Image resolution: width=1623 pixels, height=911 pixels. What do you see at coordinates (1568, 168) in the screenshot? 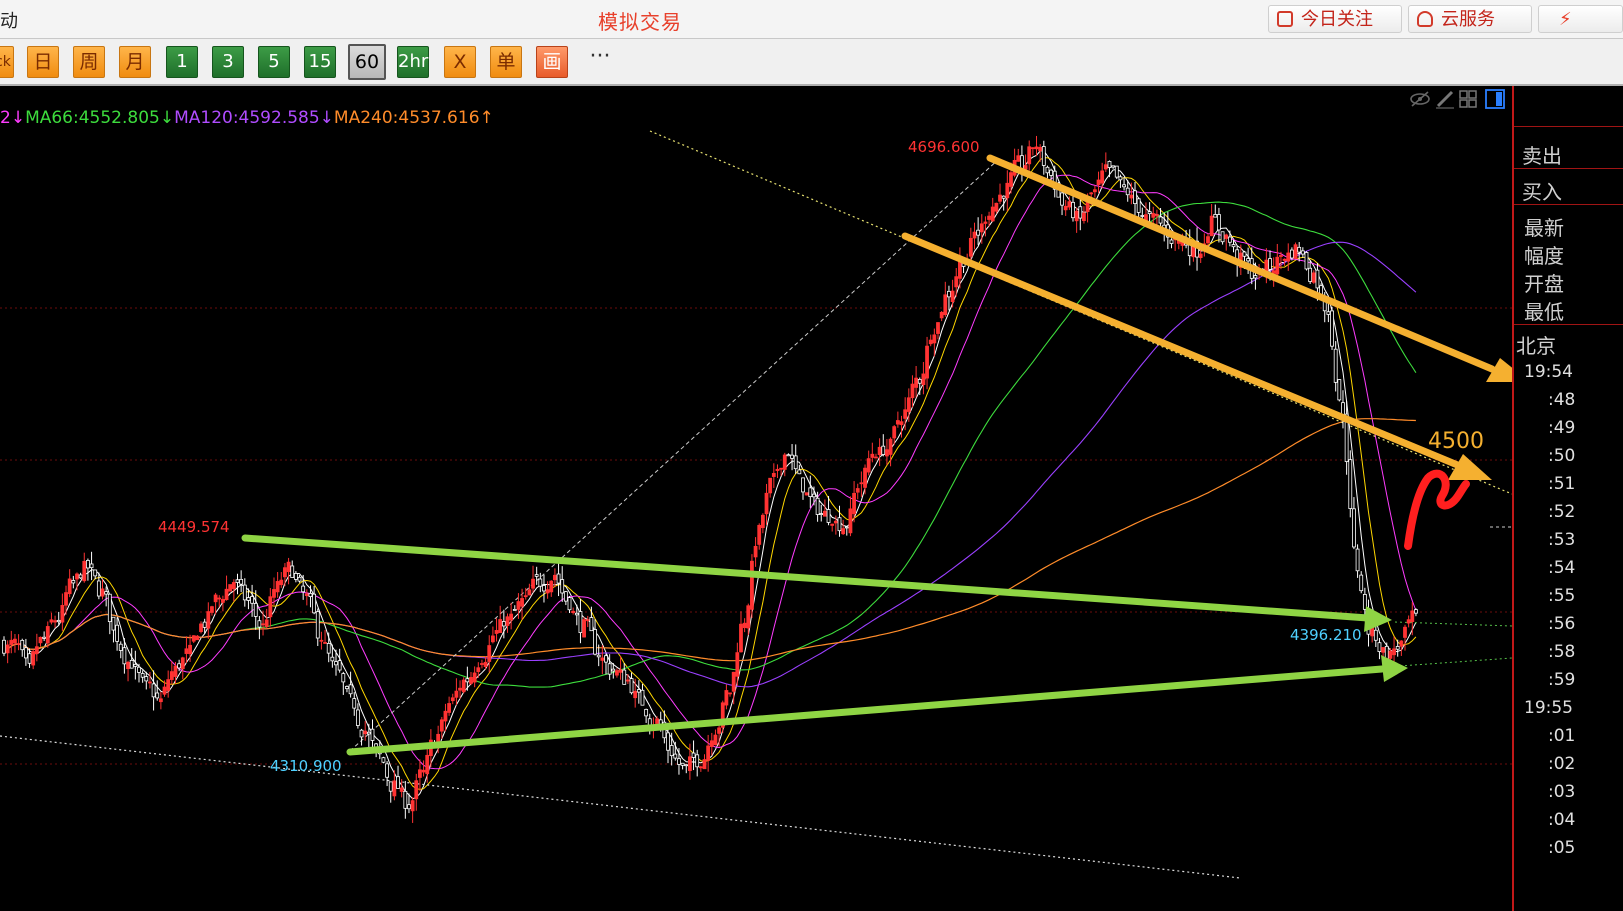
I see `panel-separator` at bounding box center [1568, 168].